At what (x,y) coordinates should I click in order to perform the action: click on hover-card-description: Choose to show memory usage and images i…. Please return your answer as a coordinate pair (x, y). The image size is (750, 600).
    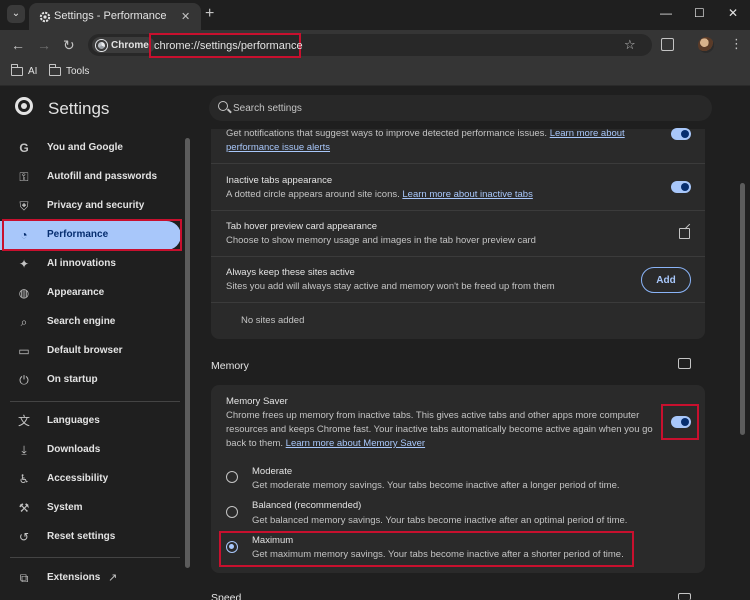
    Looking at the image, I should click on (381, 240).